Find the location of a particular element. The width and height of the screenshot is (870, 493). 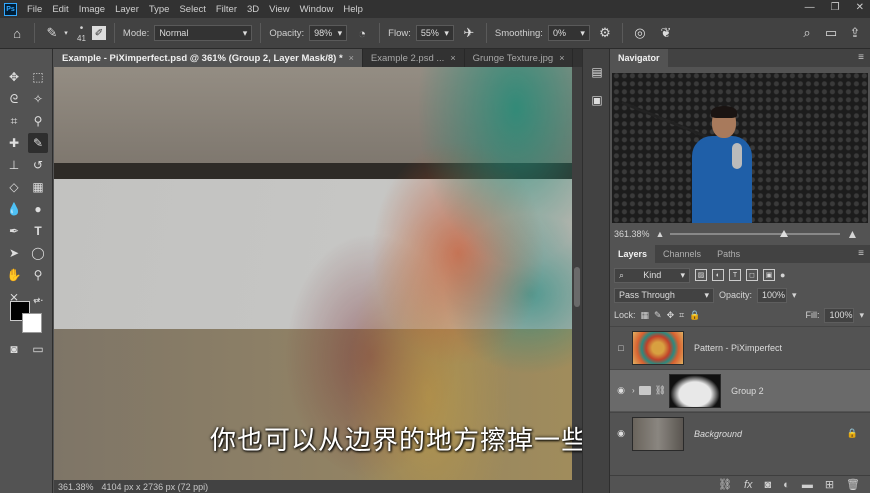

adjustment-layer-icon: ◐ is located at coordinates (786, 485).